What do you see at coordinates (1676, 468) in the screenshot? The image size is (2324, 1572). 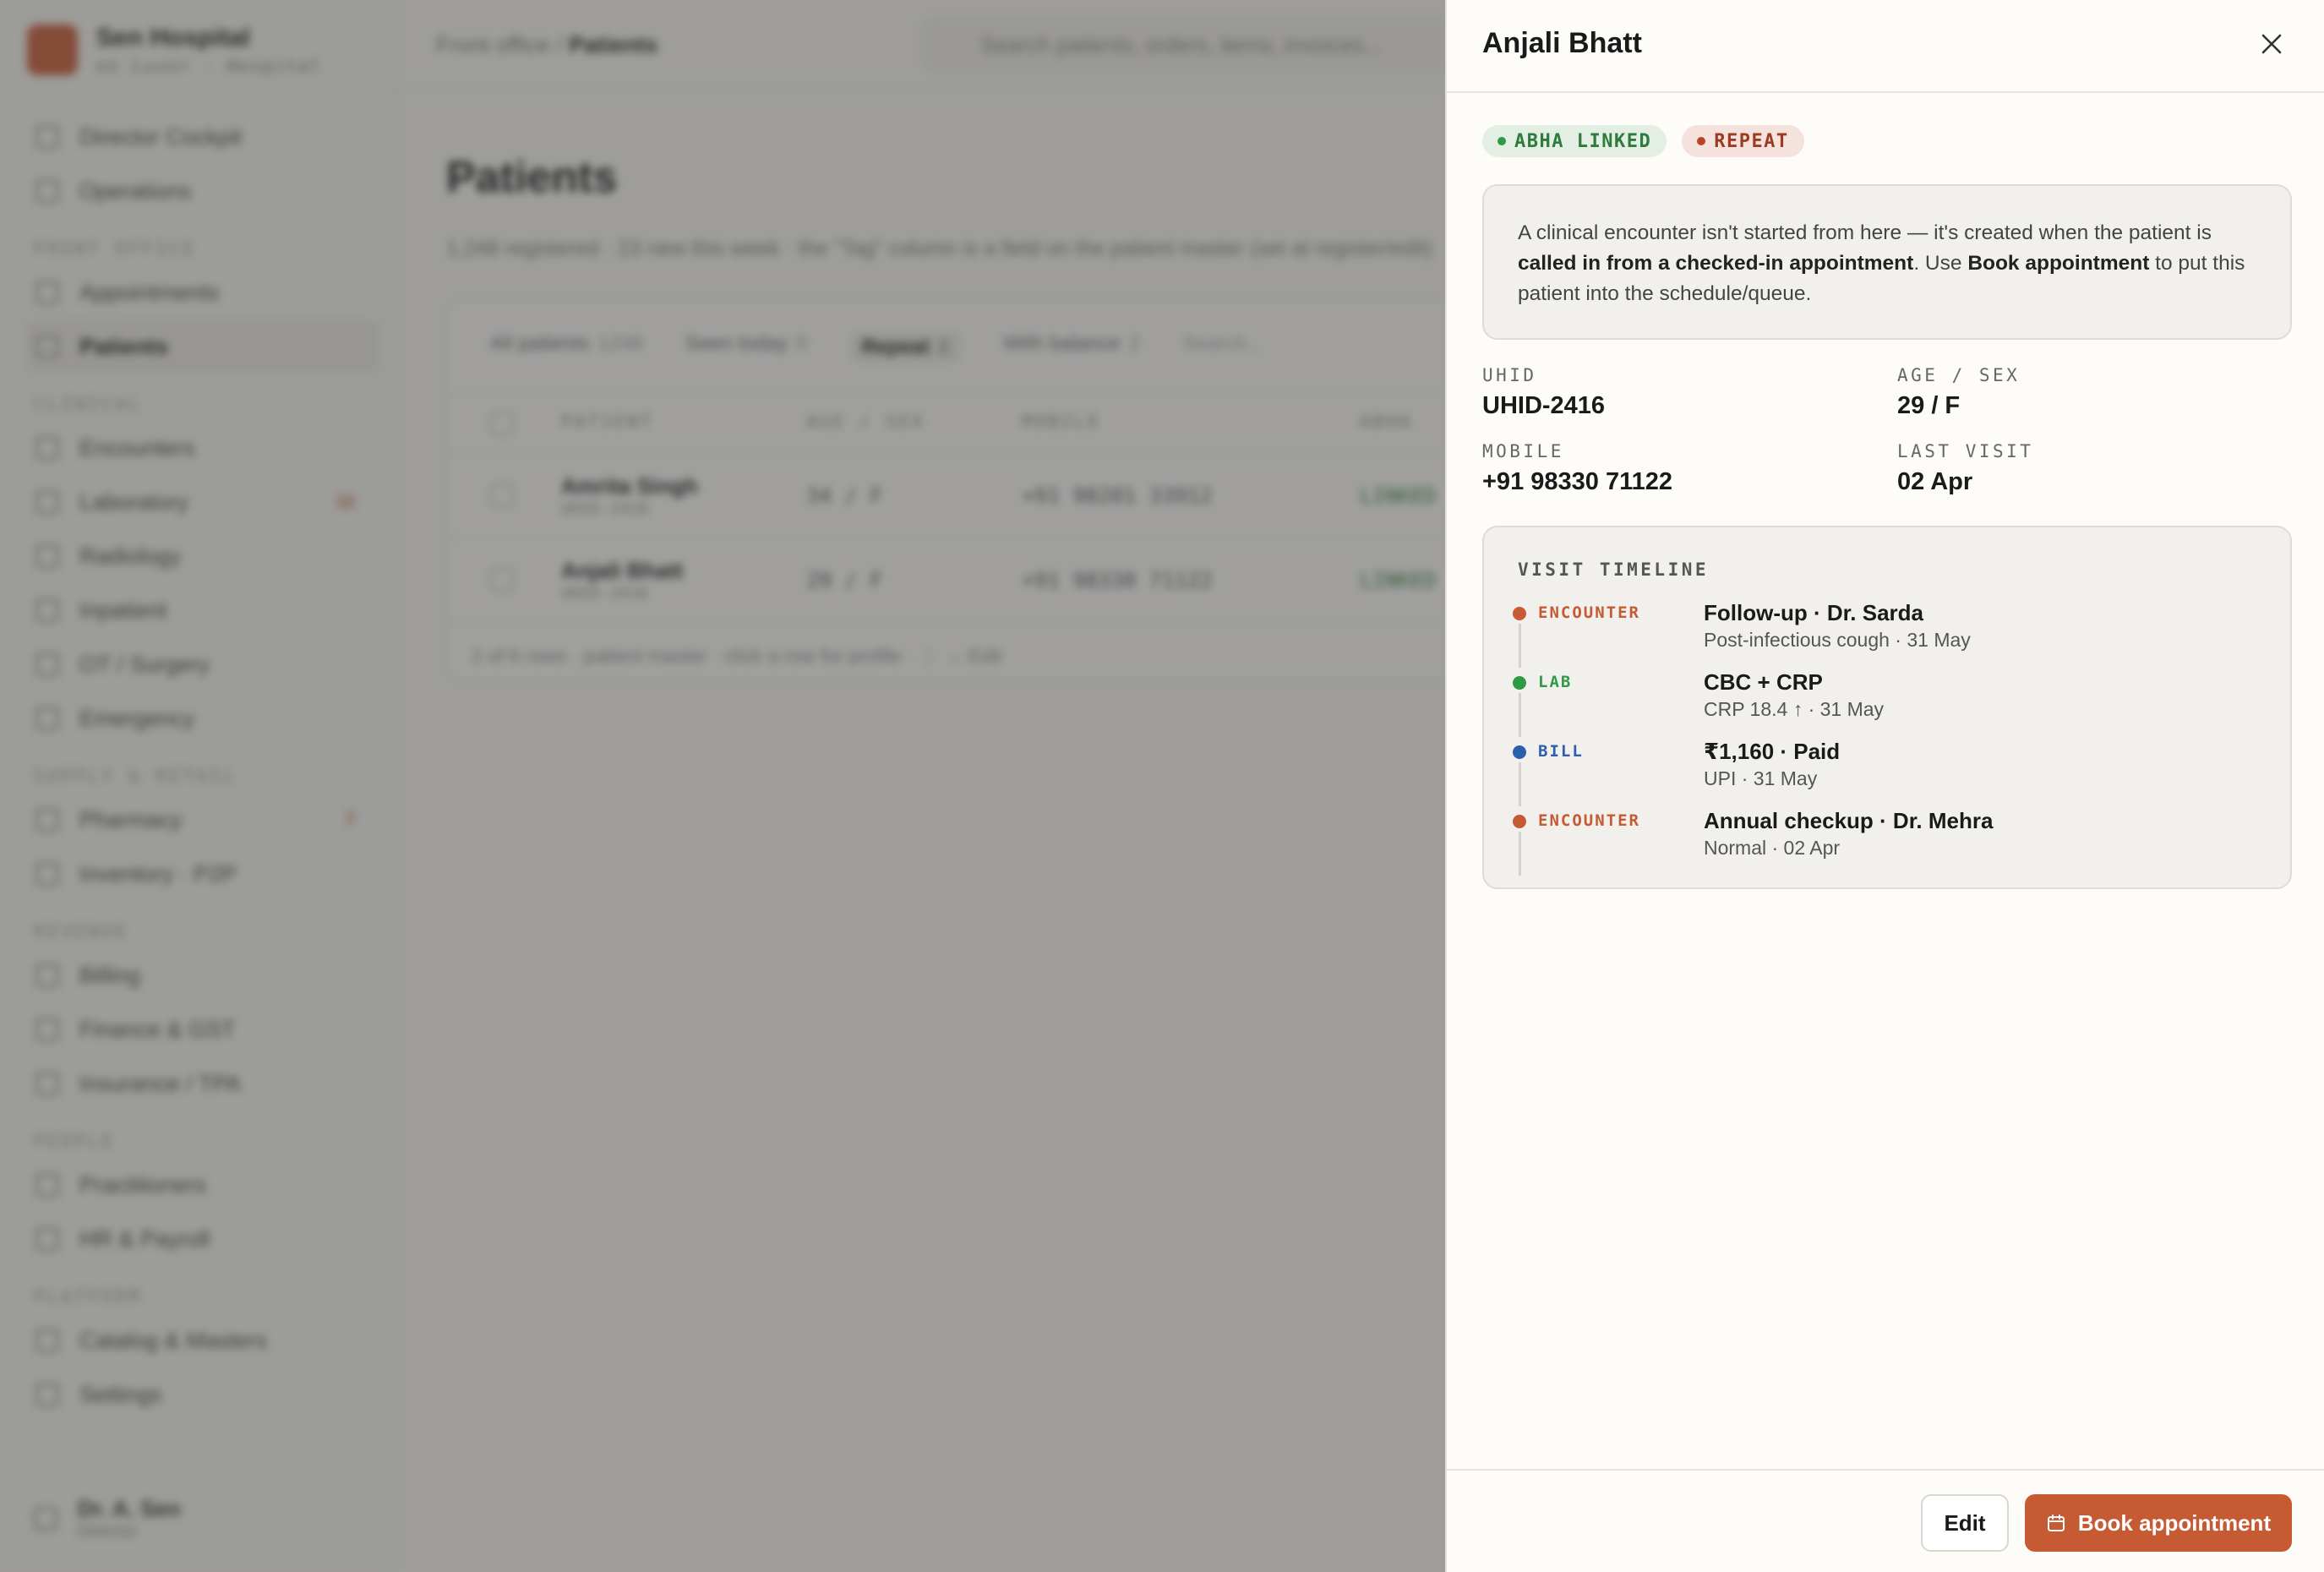 I see `fact-mobile: MOBILE +91 98330 71122` at bounding box center [1676, 468].